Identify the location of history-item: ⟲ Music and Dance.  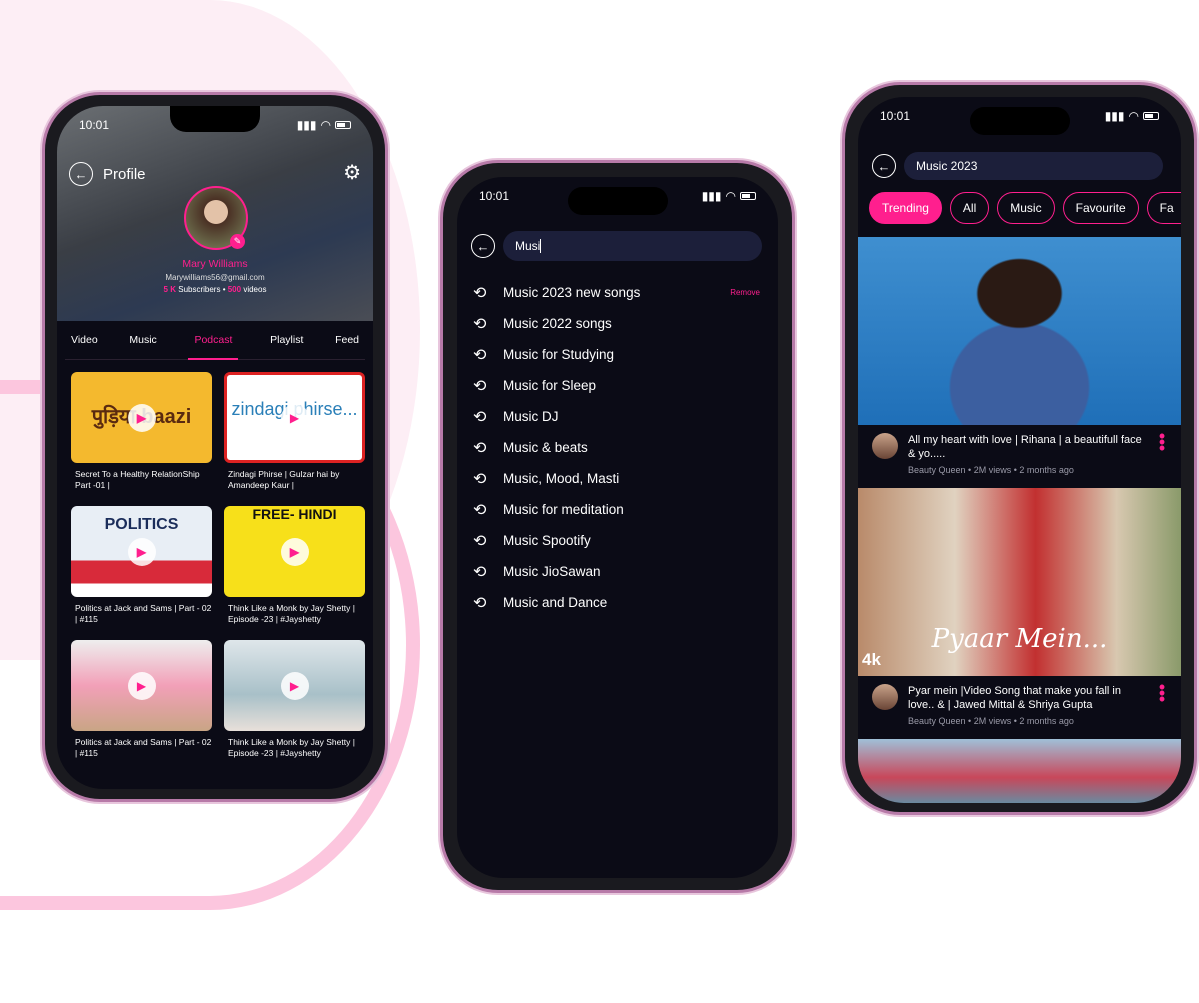
(616, 602).